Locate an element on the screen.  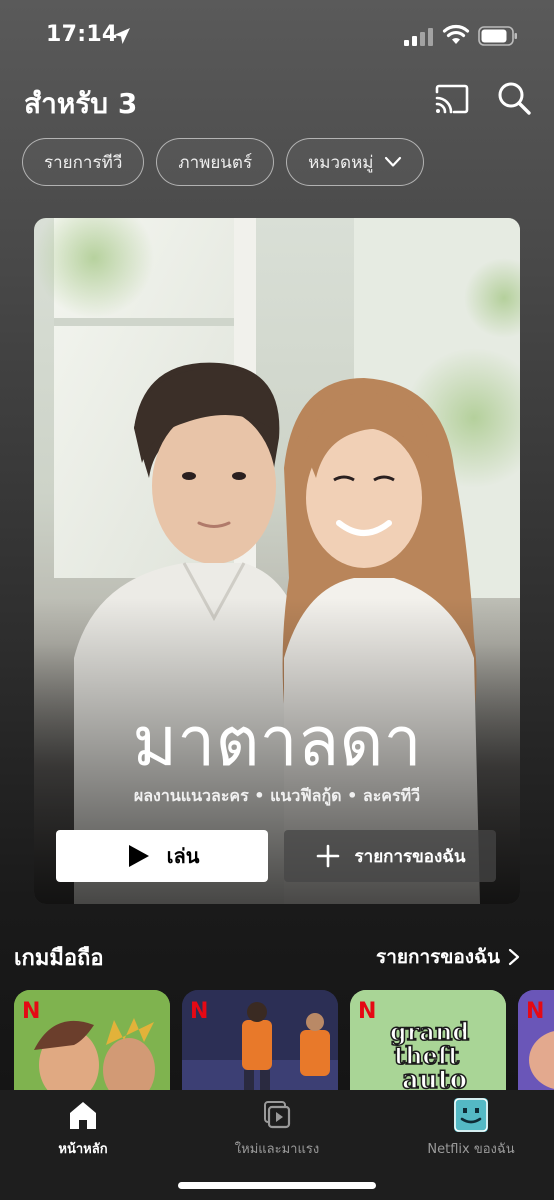
games-row-link: รายการของฉัน is located at coordinates (448, 957).